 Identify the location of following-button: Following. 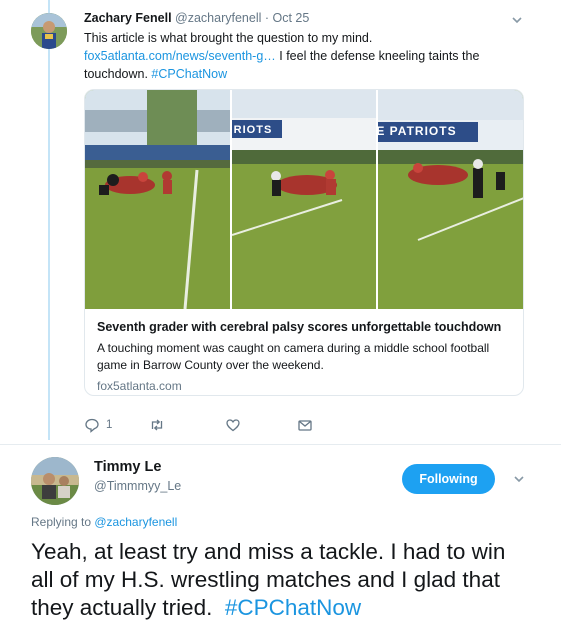
(448, 479).